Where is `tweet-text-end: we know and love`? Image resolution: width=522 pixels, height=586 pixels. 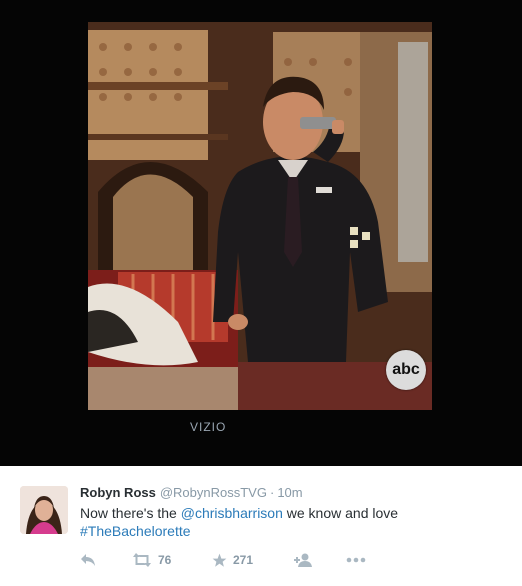
tweet-text-end: we know and love is located at coordinates (340, 513).